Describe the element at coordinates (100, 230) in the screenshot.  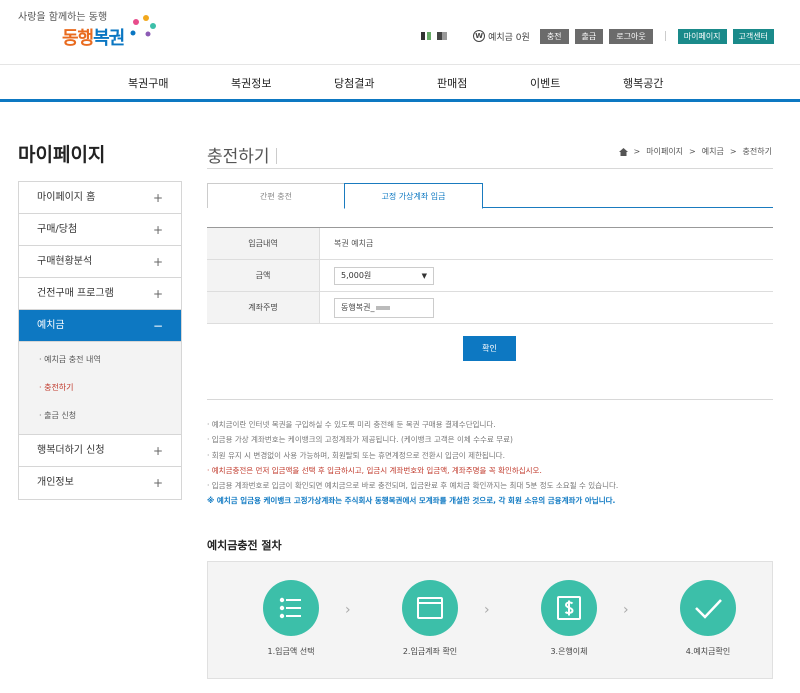
I see `sidebar-item-purchase: 구매/당첨 +` at that location.